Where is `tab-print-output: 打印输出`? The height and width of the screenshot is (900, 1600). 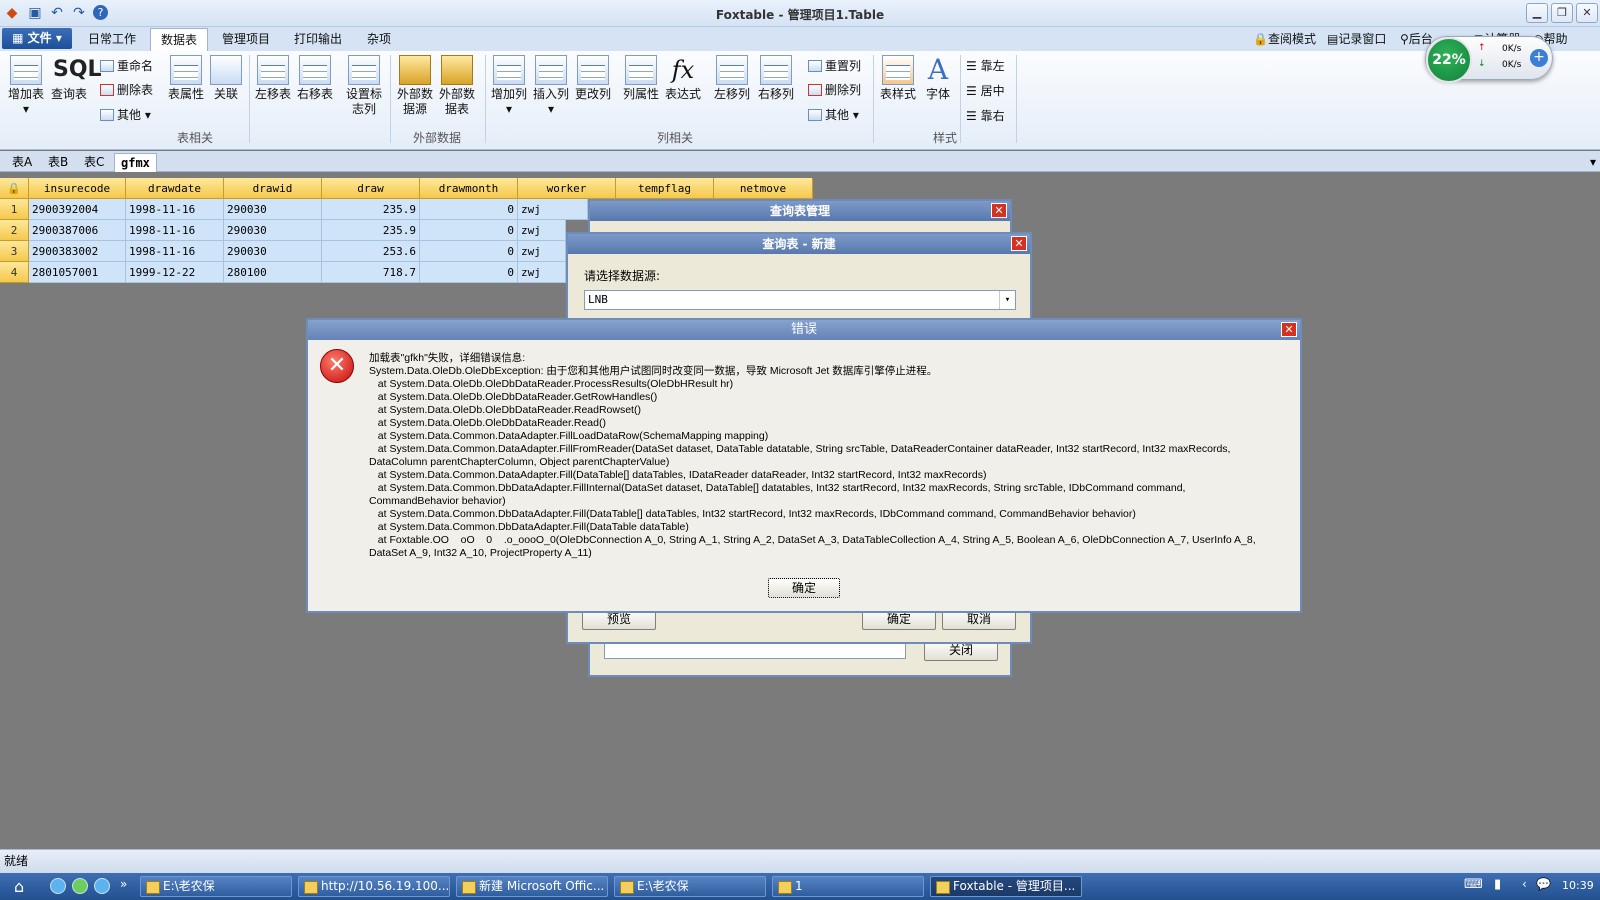
tab-print-output: 打印输出 is located at coordinates (318, 39).